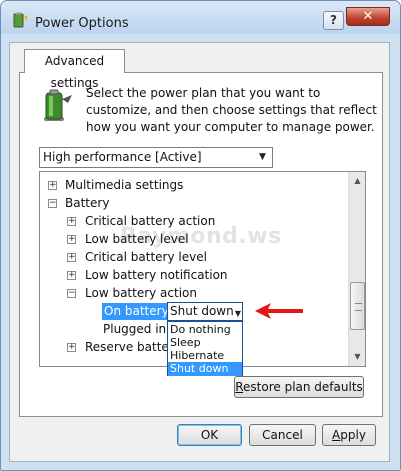 This screenshot has width=401, height=471. What do you see at coordinates (205, 369) in the screenshot?
I see `option-shut-down: Shut down` at bounding box center [205, 369].